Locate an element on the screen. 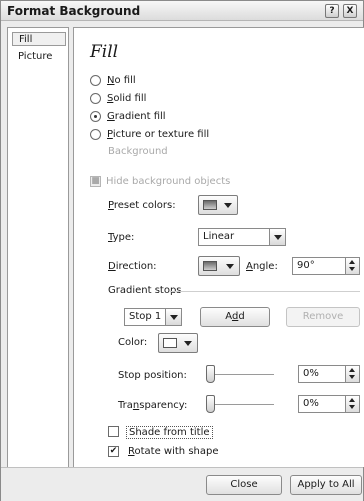  rotate-with-shape-label: Rotate with shape is located at coordinates (173, 451).